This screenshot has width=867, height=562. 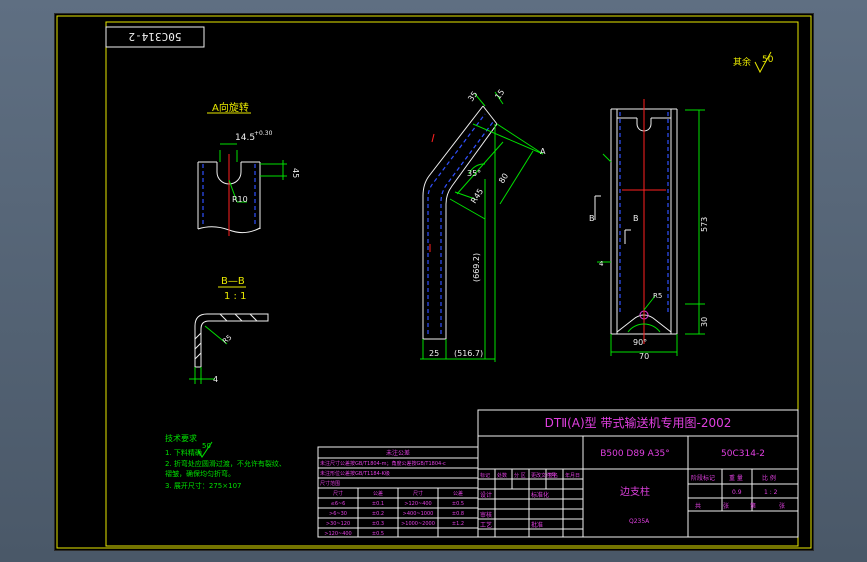 I want to click on notes-line2: 2. 折弯处应圆滑过渡，不允许有裂纹、, so click(x=225, y=463).